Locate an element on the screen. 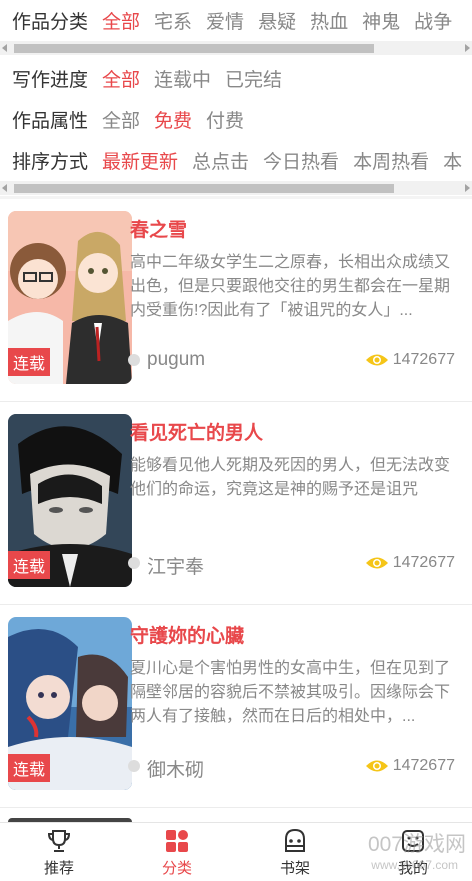 The height and width of the screenshot is (881, 472). filter-row-progress: 写作进度 全部 连载中 已完结 is located at coordinates (236, 78).